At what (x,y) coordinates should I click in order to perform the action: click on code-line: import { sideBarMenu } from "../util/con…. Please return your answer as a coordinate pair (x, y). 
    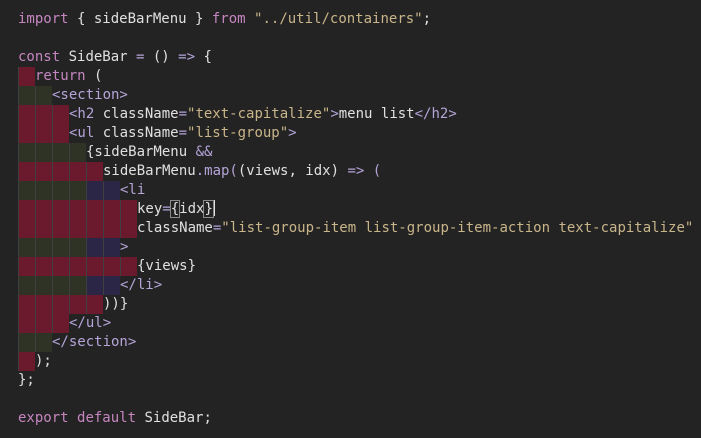
    Looking at the image, I should click on (350, 19).